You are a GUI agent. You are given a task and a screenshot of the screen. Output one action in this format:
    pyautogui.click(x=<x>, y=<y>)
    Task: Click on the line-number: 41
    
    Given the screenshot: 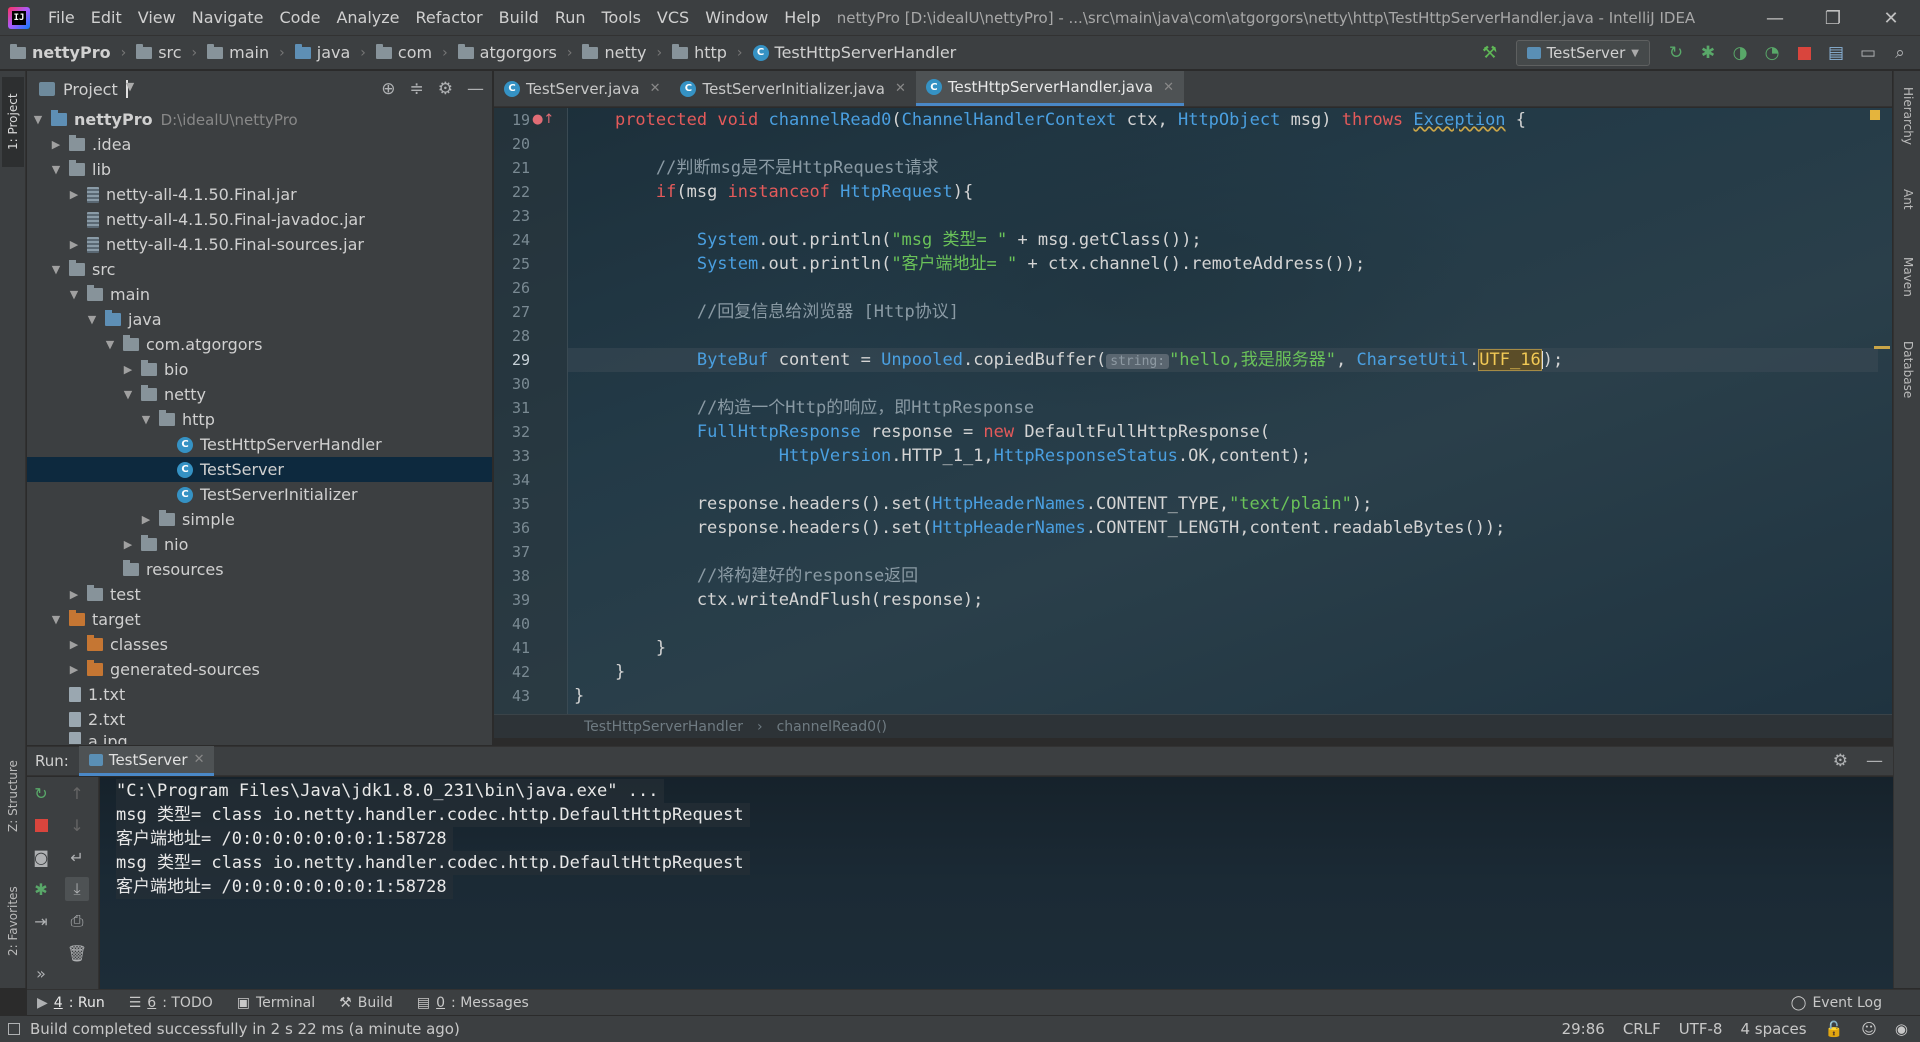 What is the action you would take?
    pyautogui.click(x=512, y=648)
    